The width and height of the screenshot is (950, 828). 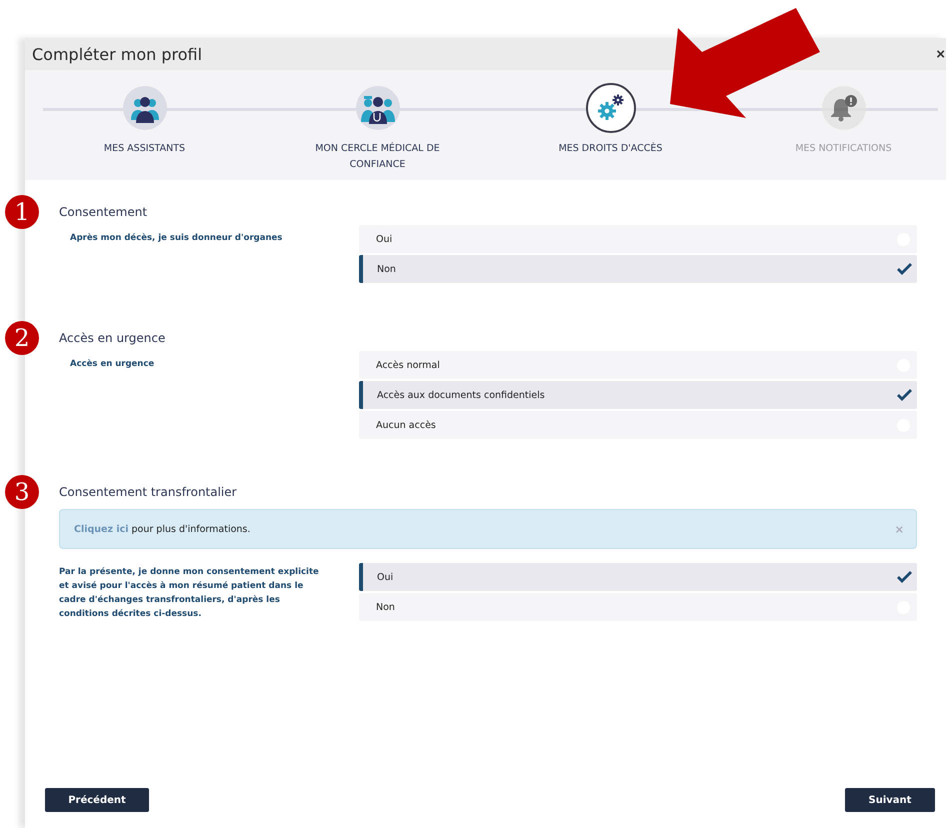 I want to click on step-label: MES DROITS D'ACCÈS, so click(x=611, y=148).